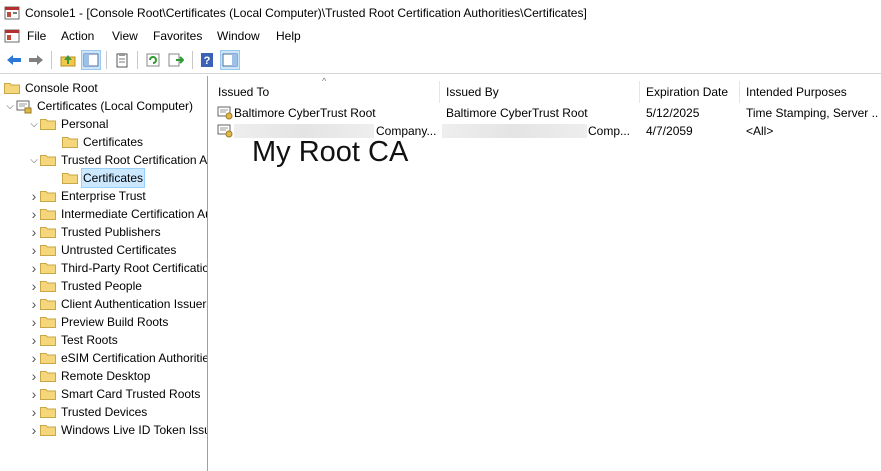  What do you see at coordinates (51, 88) in the screenshot?
I see `tree-item-console-root: Console Root` at bounding box center [51, 88].